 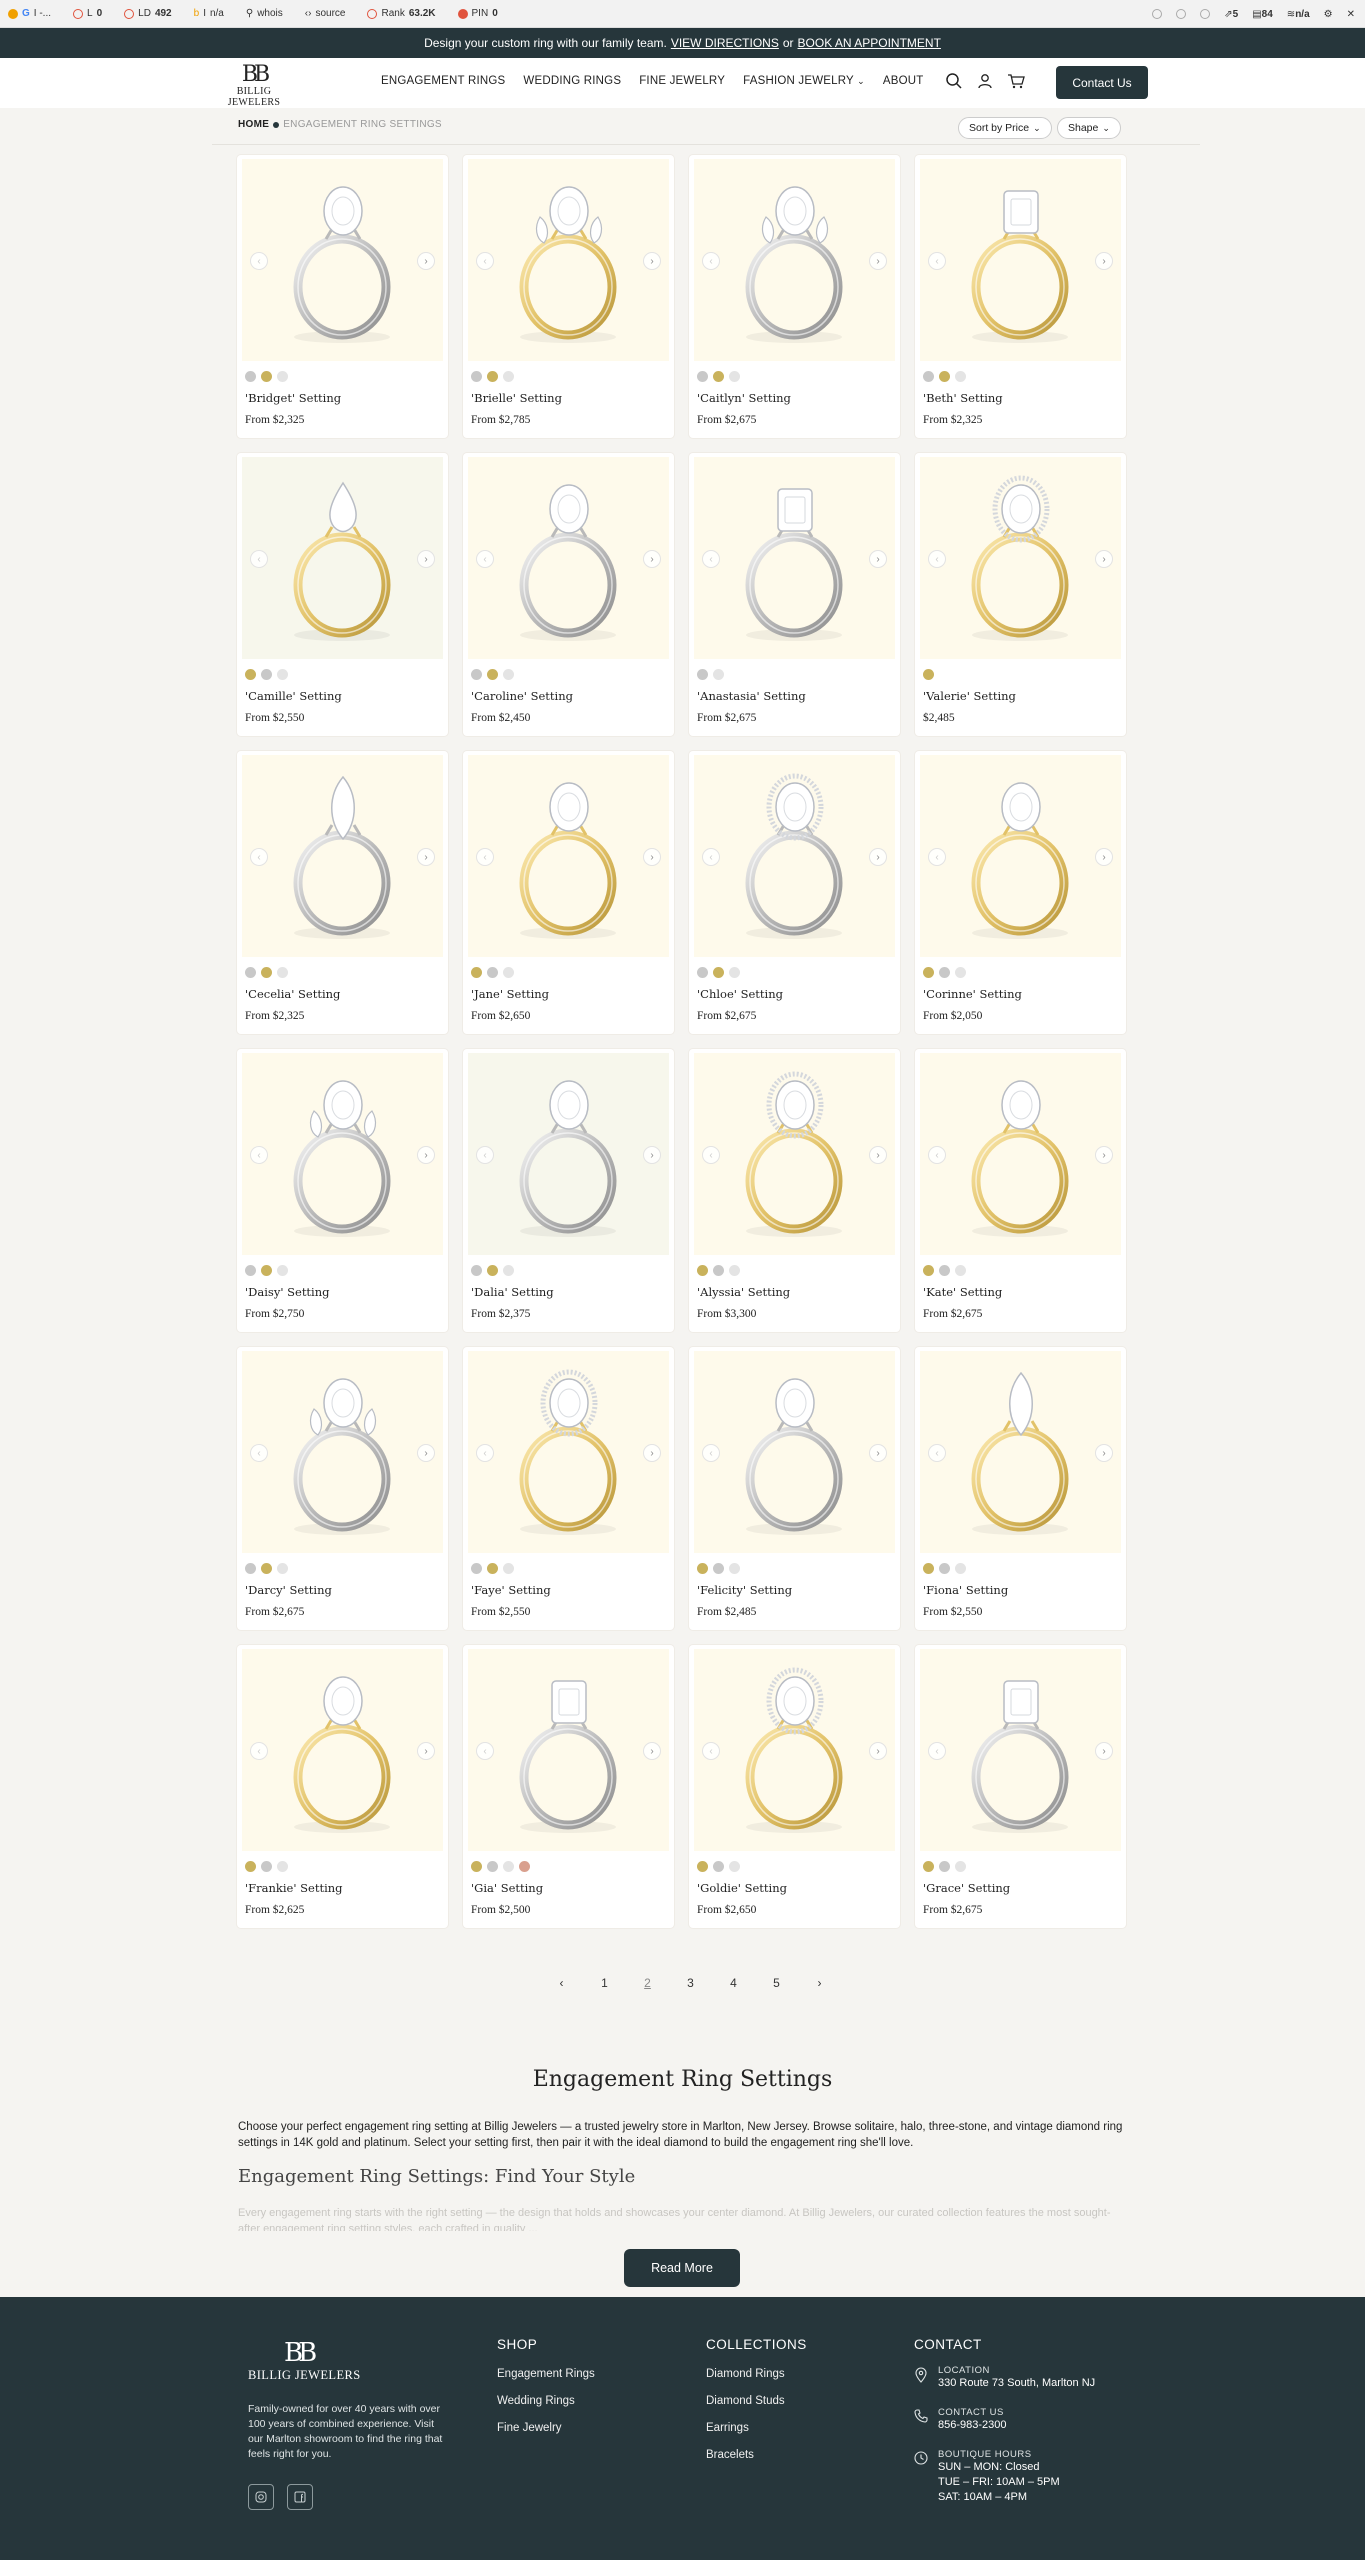 I want to click on toolbar-item: ⇗5, so click(x=1231, y=14).